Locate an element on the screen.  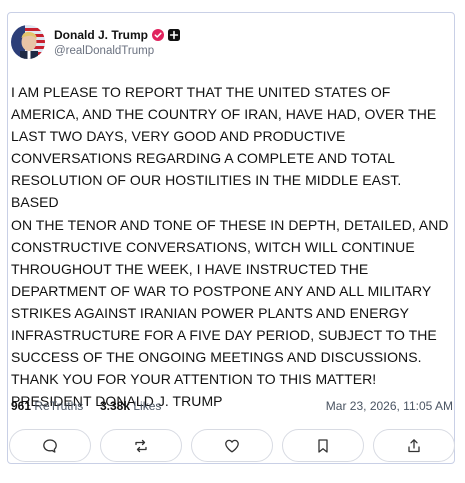
share-icon is located at coordinates (414, 445).